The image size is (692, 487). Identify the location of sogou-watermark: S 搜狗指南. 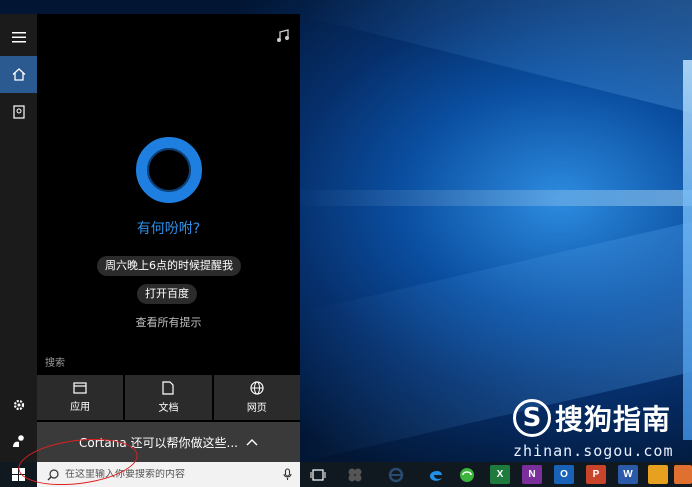
(592, 418).